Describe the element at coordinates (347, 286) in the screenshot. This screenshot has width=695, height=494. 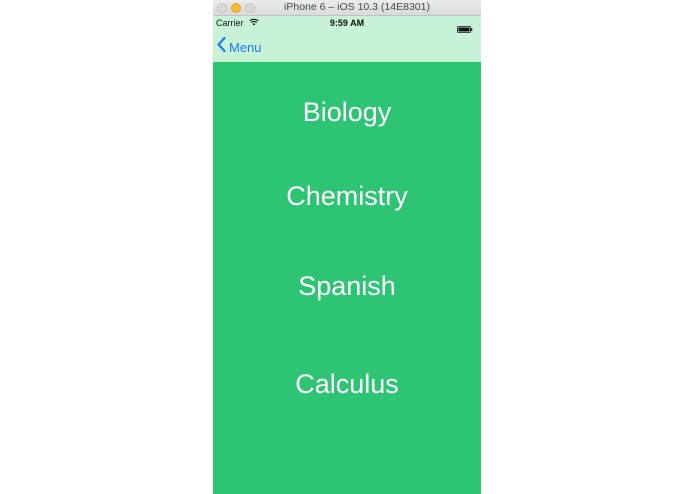
I see `subject-spanish-button: Spanish` at that location.